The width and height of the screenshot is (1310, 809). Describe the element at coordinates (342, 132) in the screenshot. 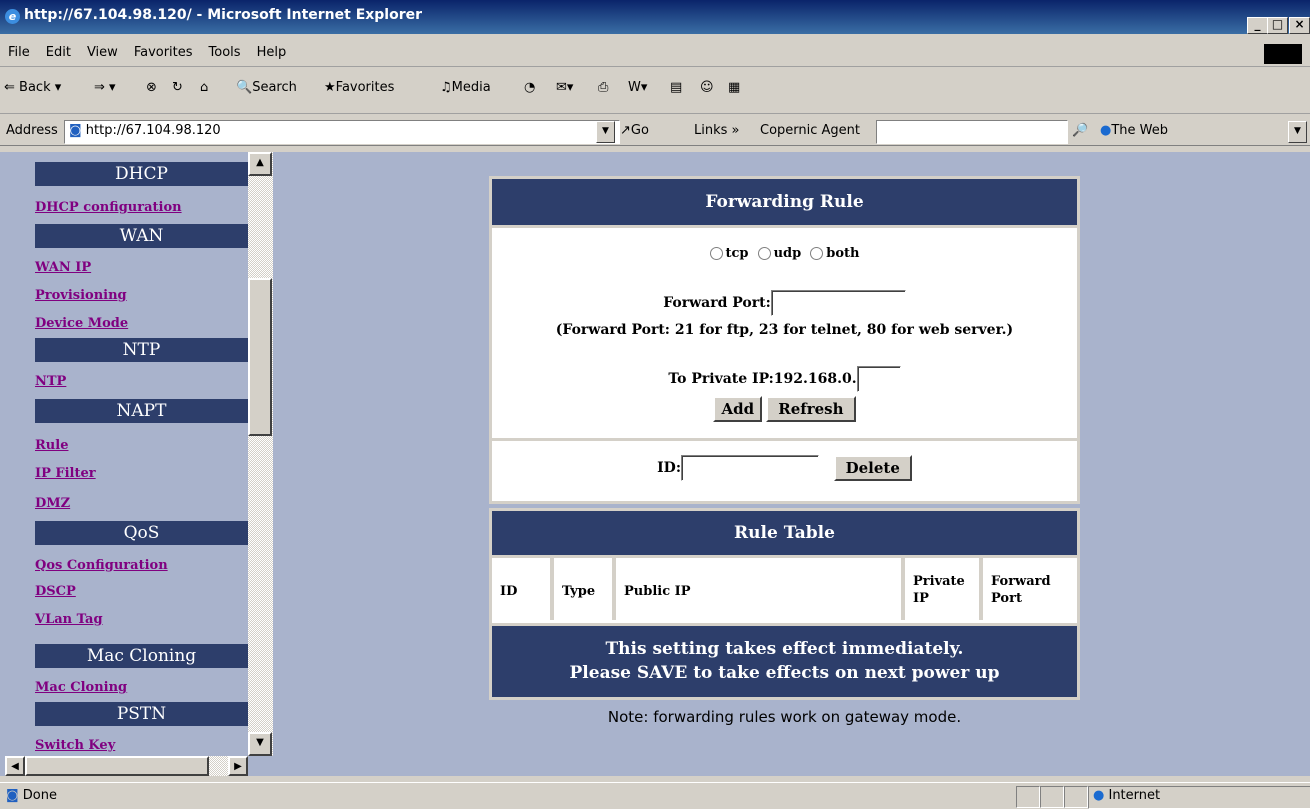

I see `address-input: ◙ http://67.104.98.120` at that location.